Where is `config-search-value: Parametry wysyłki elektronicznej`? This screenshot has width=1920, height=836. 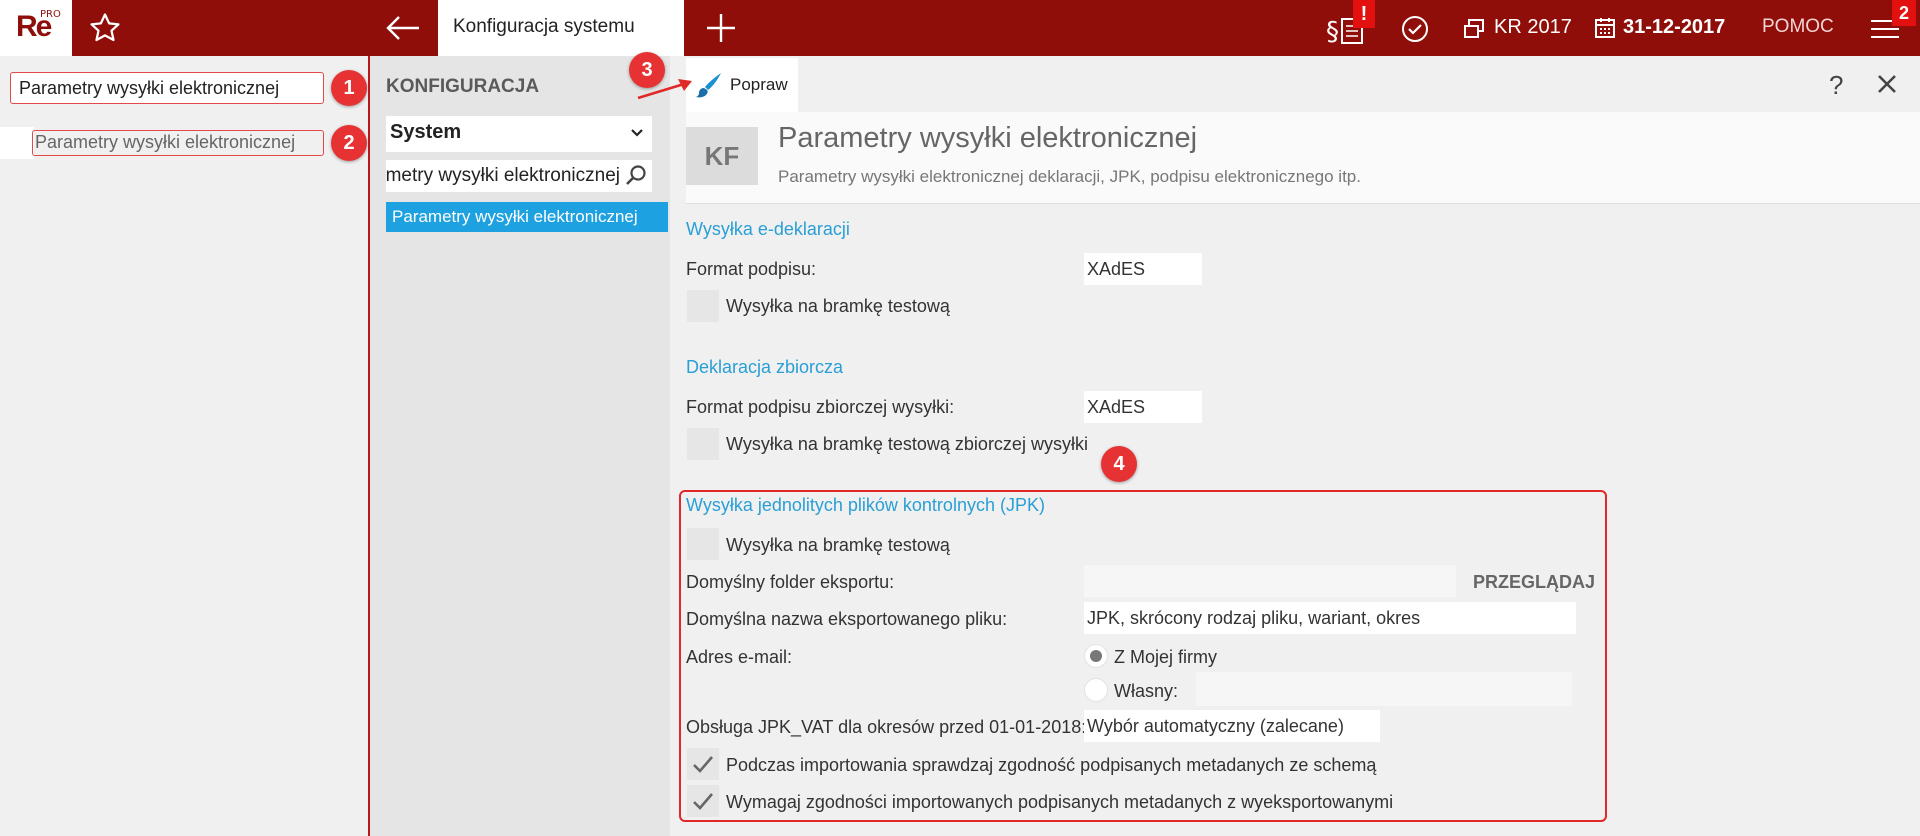 config-search-value: Parametry wysyłki elektronicznej is located at coordinates (503, 175).